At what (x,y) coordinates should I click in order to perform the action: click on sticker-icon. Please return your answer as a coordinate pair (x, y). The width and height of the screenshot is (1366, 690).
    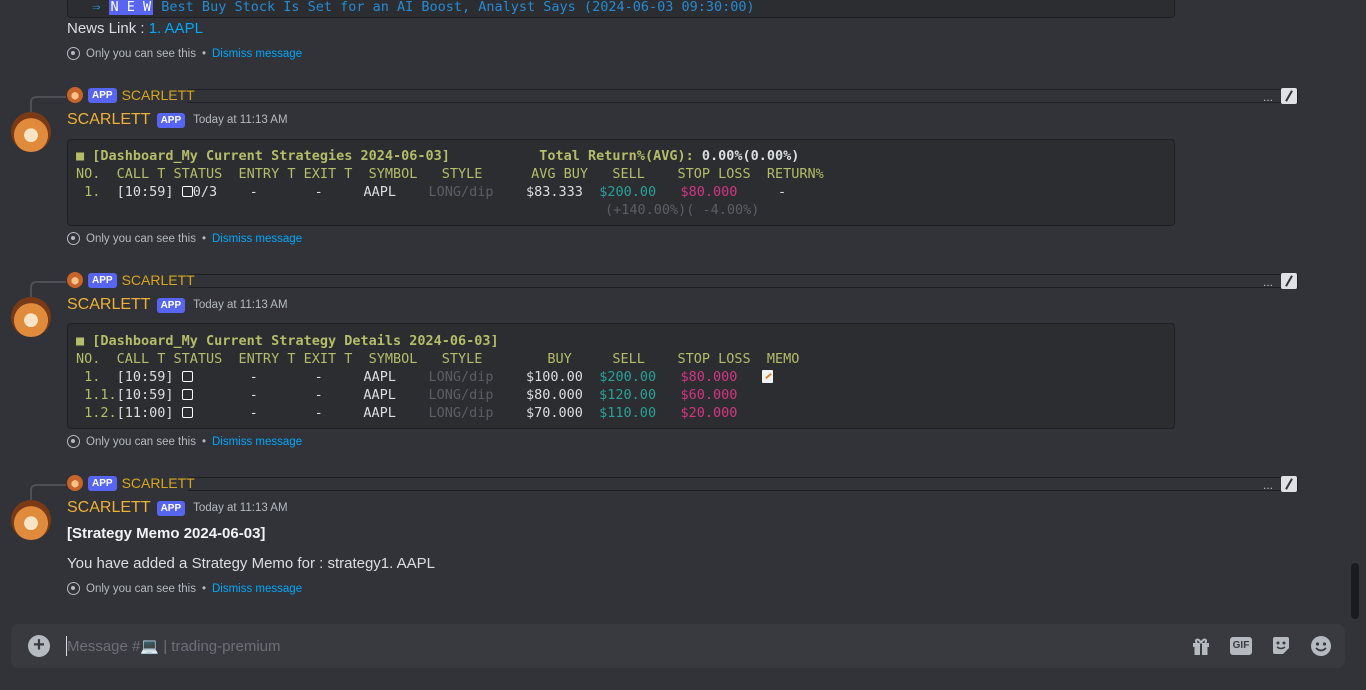
    Looking at the image, I should click on (1281, 646).